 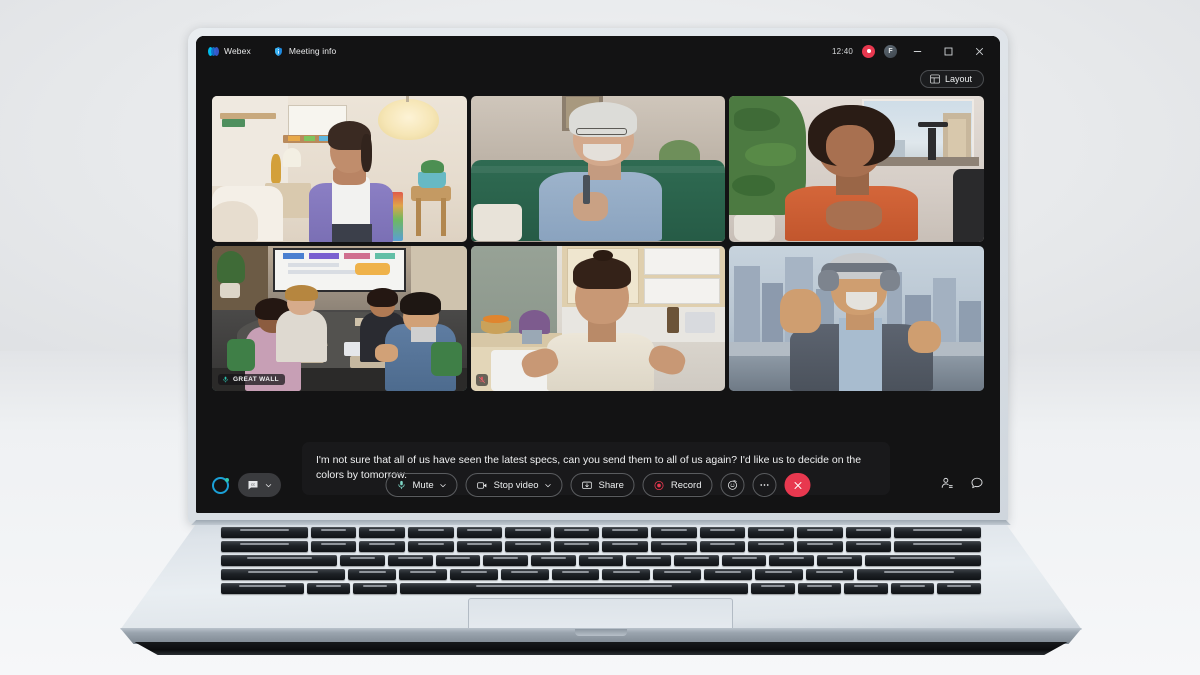 I want to click on tile-5-video, so click(x=598, y=318).